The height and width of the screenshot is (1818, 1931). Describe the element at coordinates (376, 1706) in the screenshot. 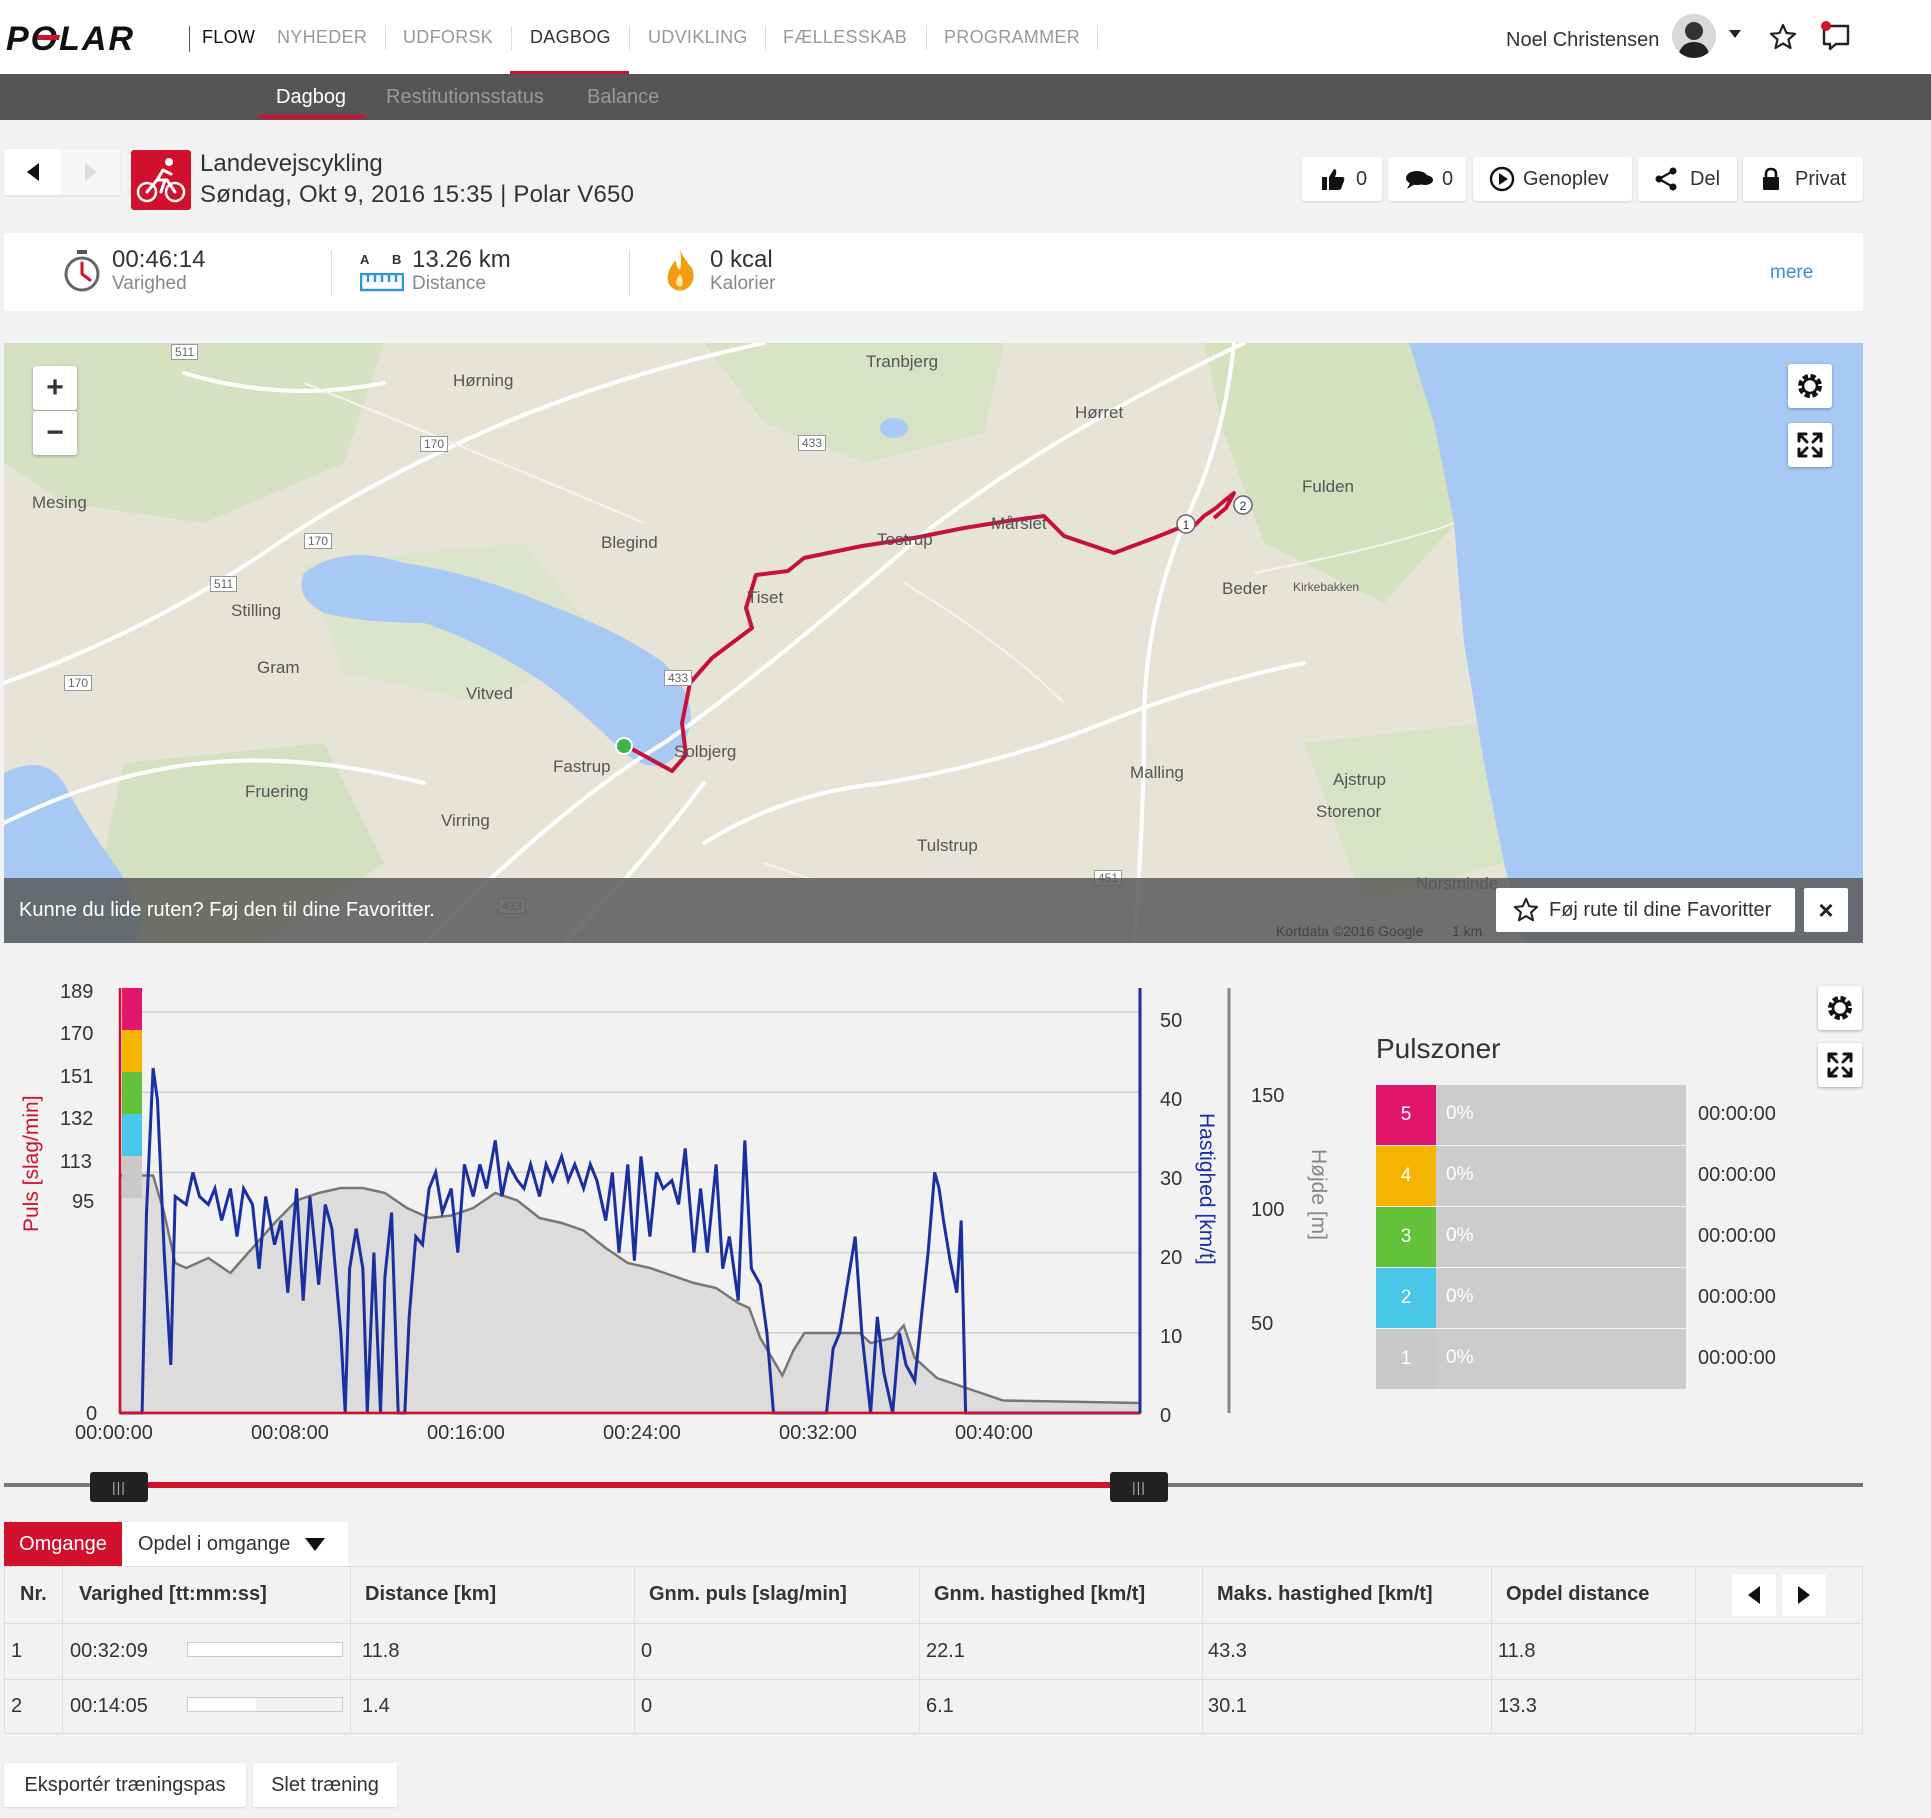

I see `lap-distance: 1.4` at that location.